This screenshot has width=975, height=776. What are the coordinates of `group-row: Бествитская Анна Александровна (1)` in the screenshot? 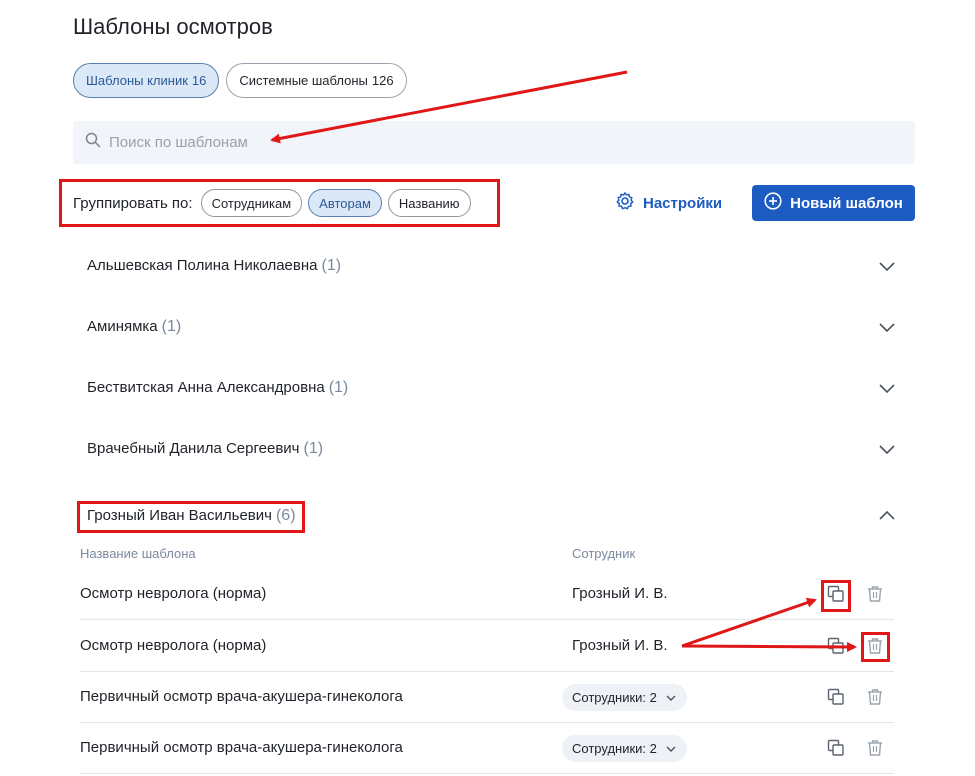 It's located at (492, 388).